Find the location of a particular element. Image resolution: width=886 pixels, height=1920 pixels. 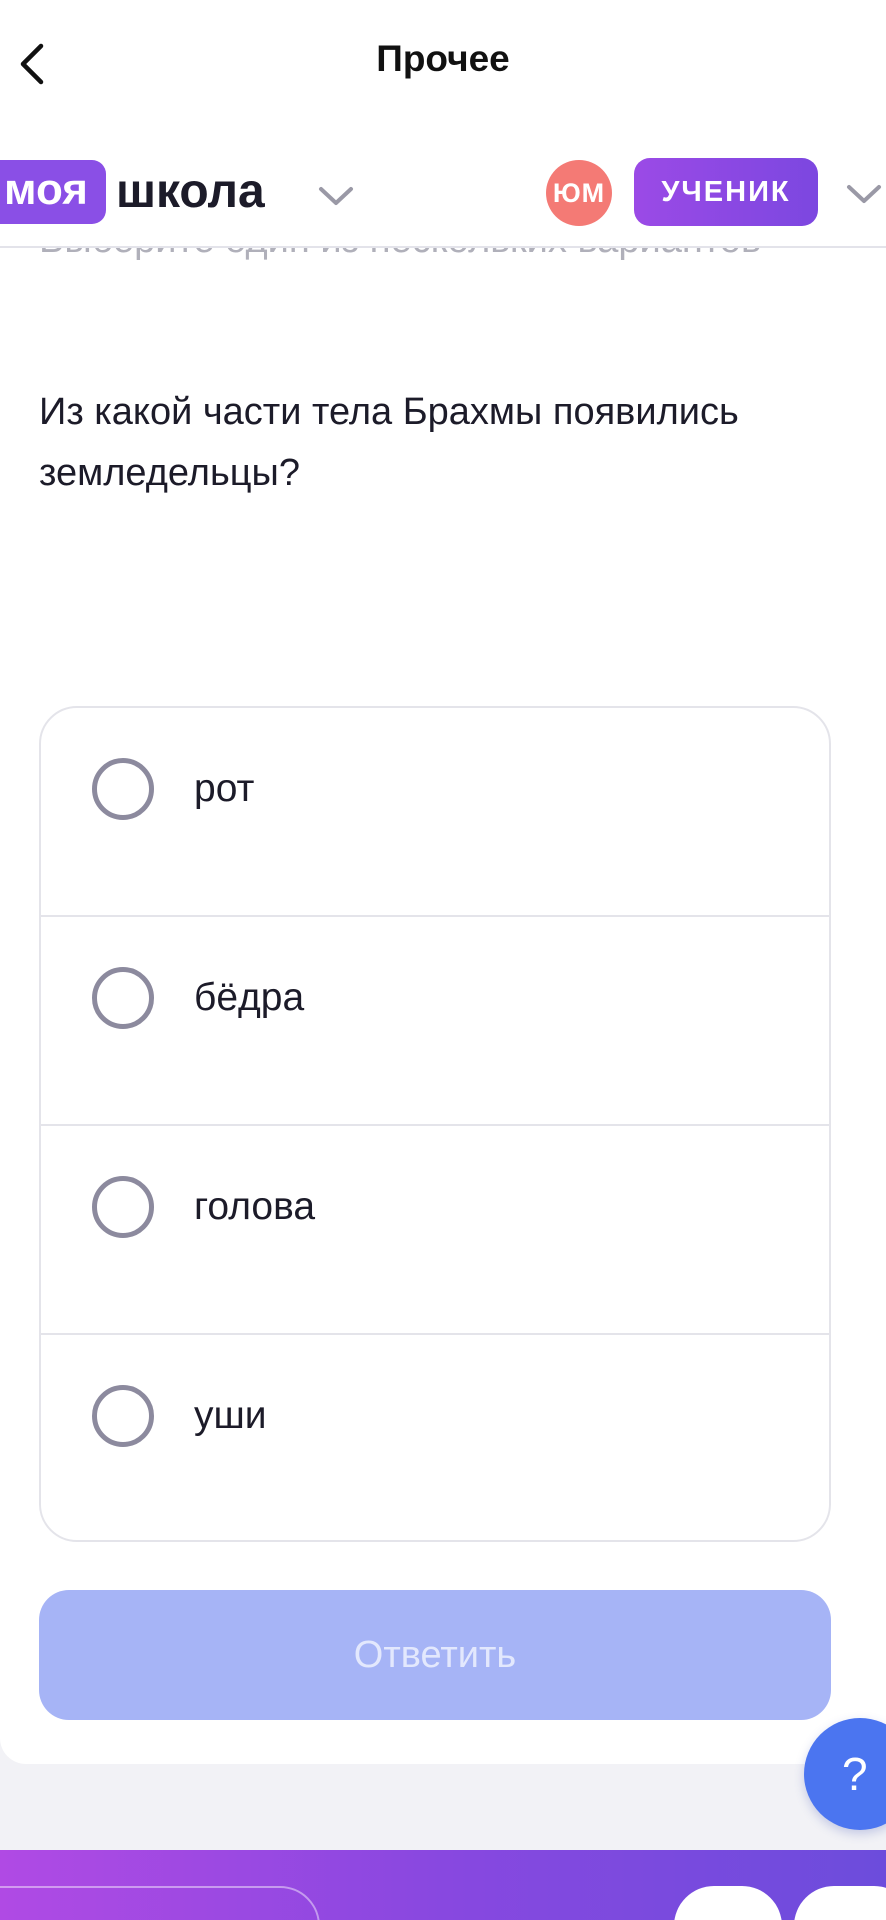

school-header: моя школа ЮМ УЧЕНИК is located at coordinates (443, 188).